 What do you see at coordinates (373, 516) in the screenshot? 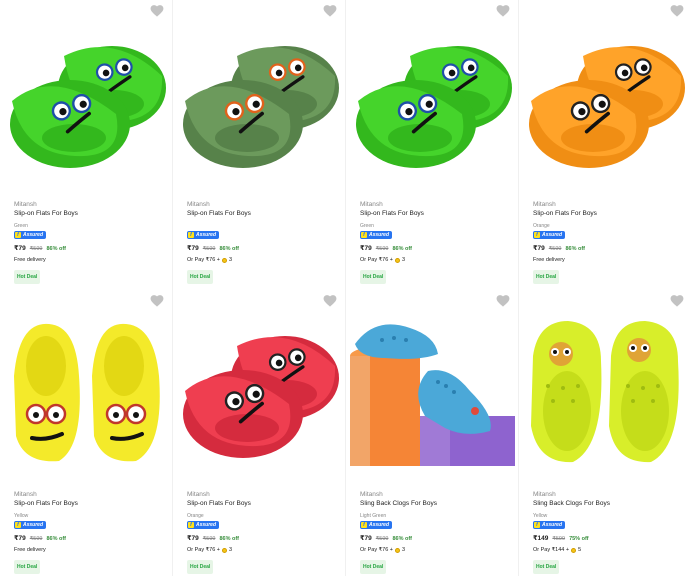
I see `product-color: Light Green` at bounding box center [373, 516].